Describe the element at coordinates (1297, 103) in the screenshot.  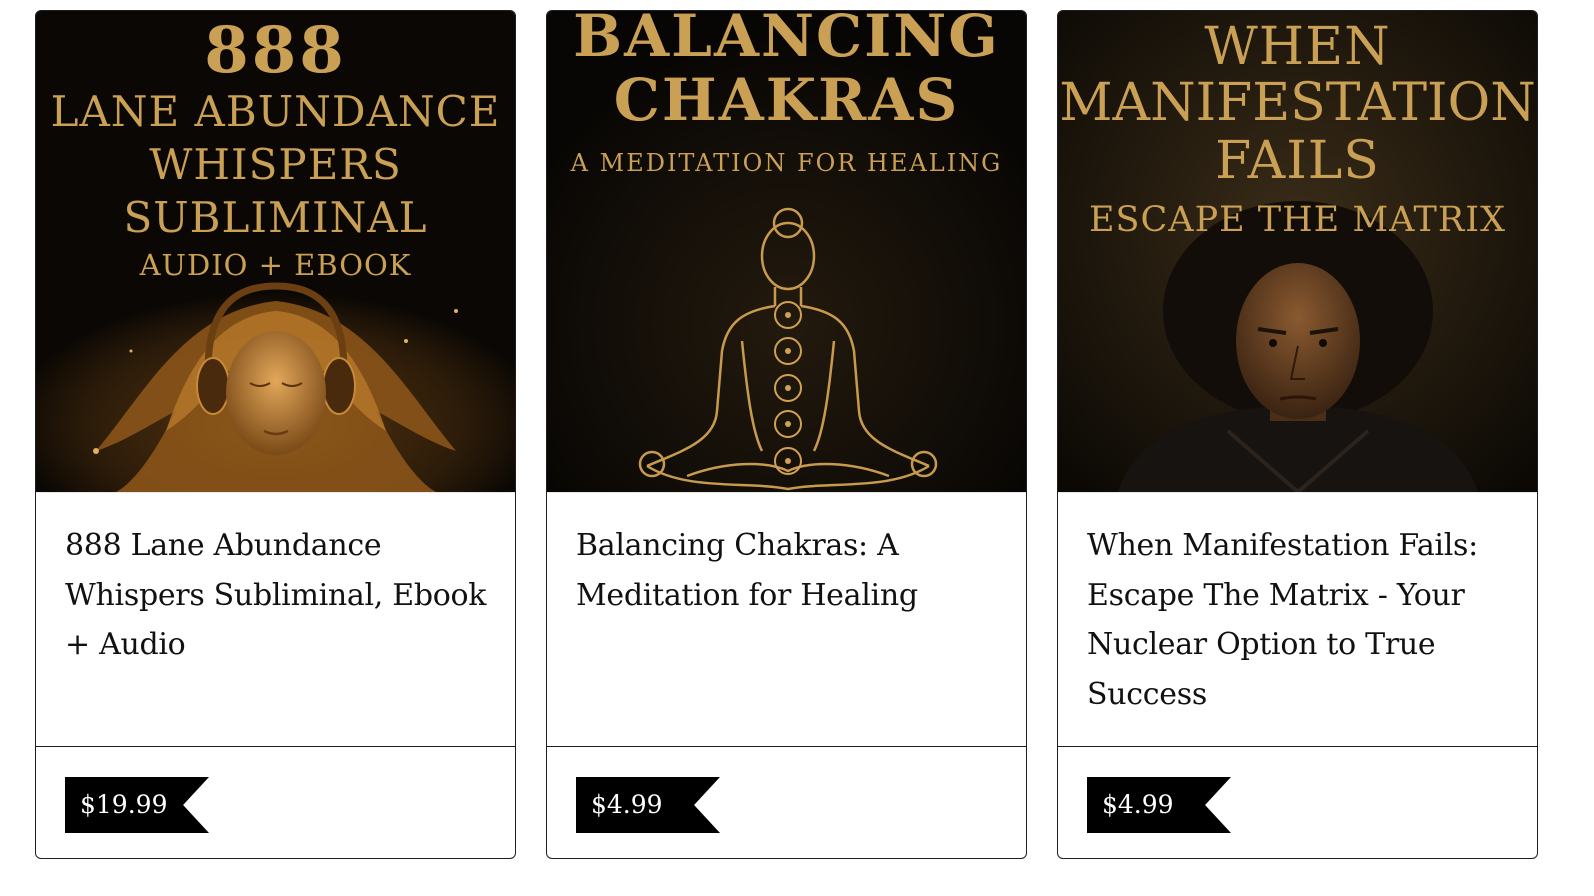
I see `cover-line: Manifestation` at that location.